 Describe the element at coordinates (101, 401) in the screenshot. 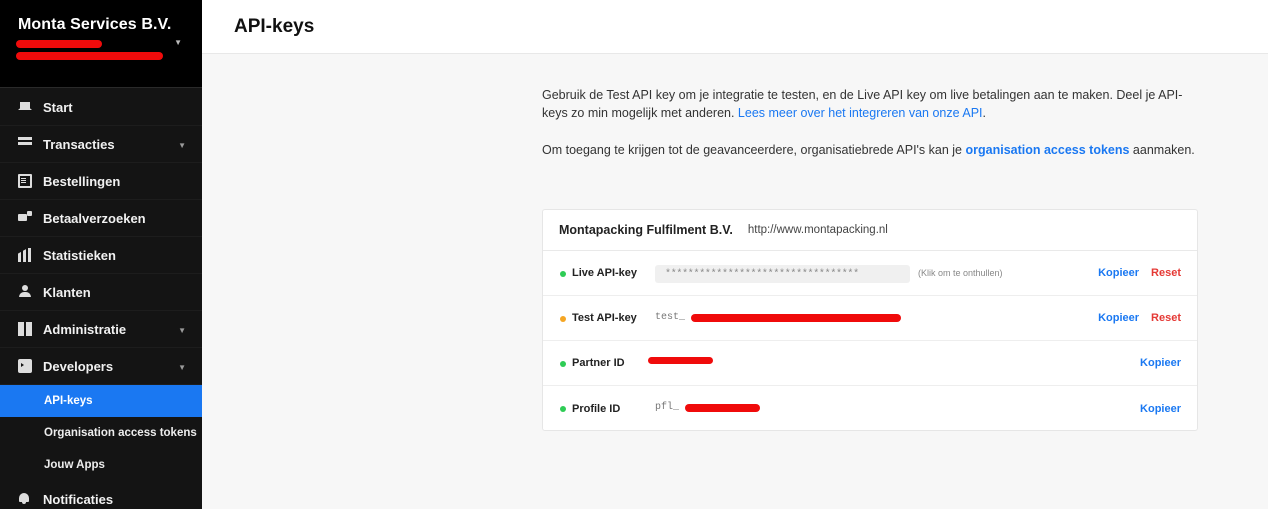

I see `subnav-item-api-keys: API-keys` at that location.